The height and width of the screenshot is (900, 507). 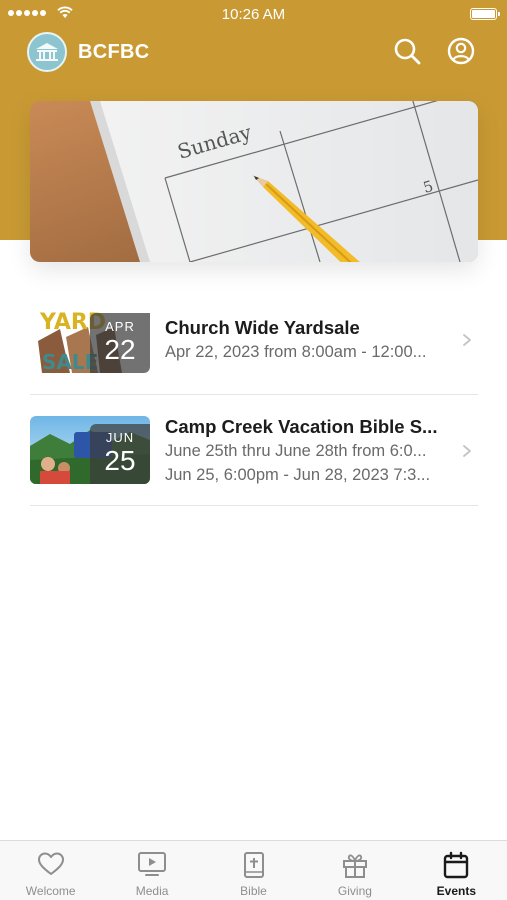 I want to click on tab-label: Media, so click(x=152, y=891).